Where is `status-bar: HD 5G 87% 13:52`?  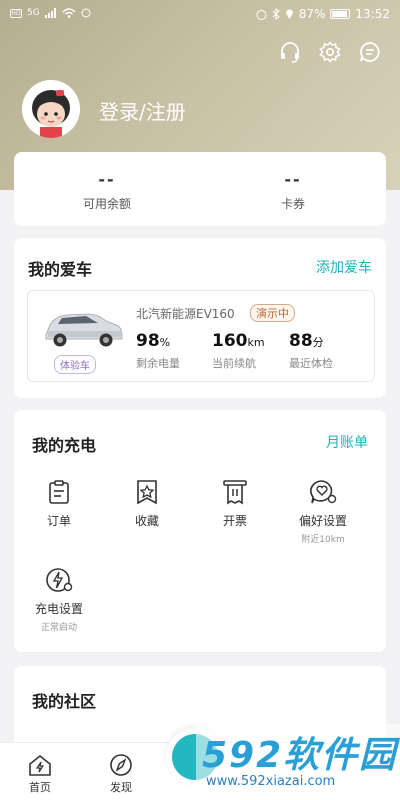 status-bar: HD 5G 87% 13:52 is located at coordinates (200, 15).